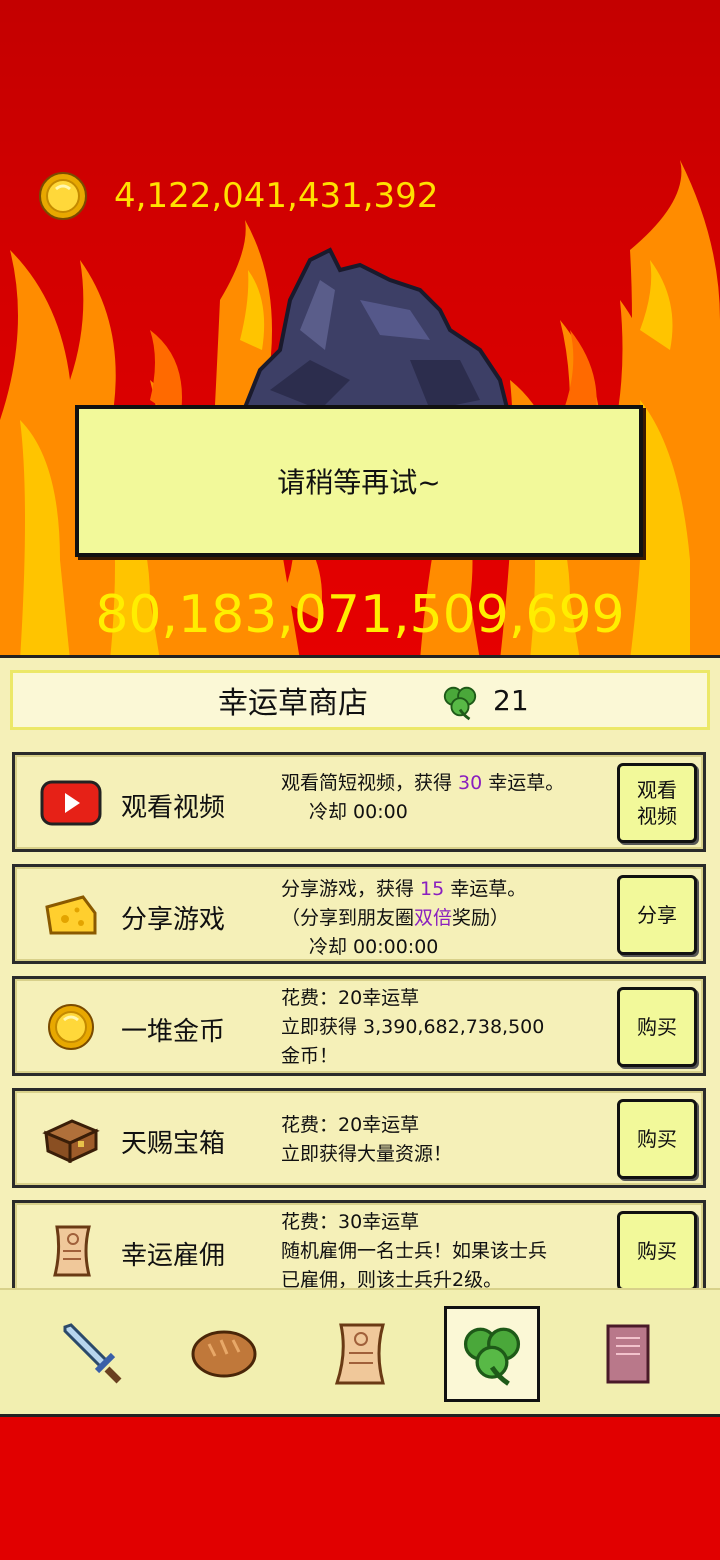 This screenshot has width=720, height=1560. What do you see at coordinates (367, 1139) in the screenshot?
I see `item-description: 花费：20幸运草 立即获得大量资源！` at bounding box center [367, 1139].